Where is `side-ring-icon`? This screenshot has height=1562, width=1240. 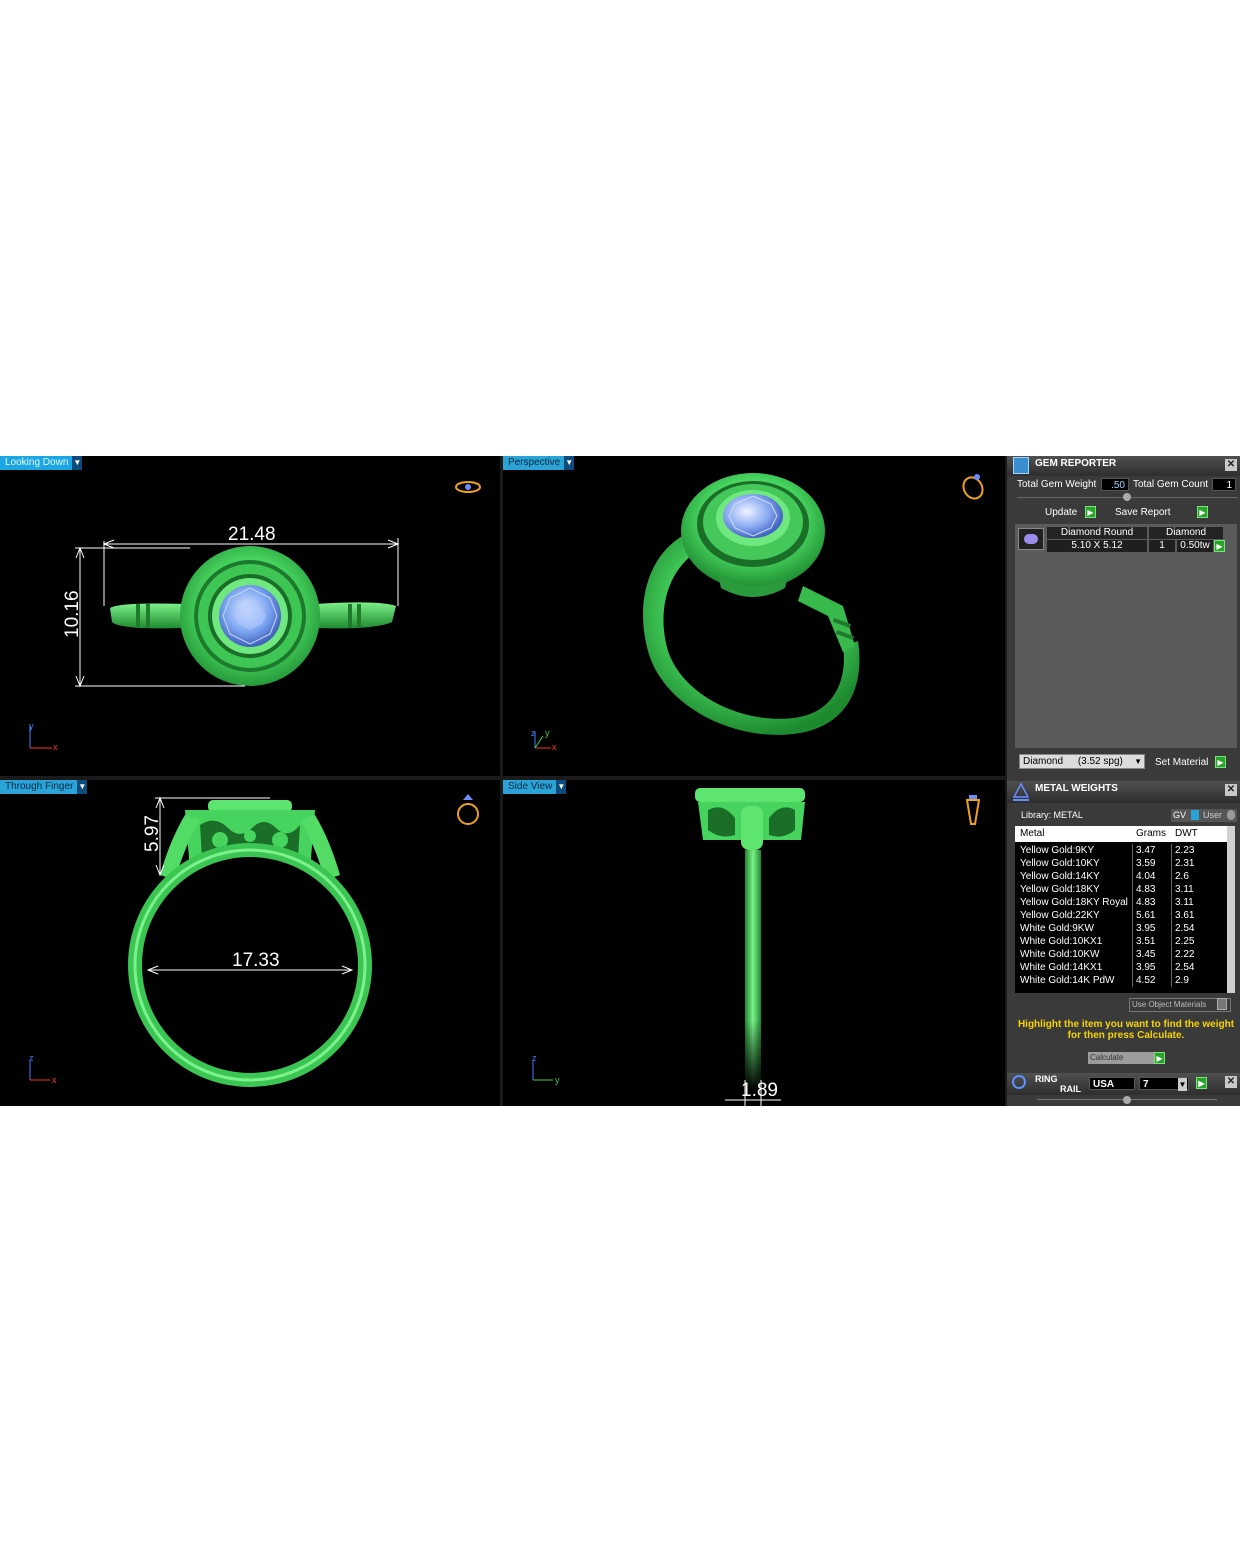
side-ring-icon is located at coordinates (973, 810).